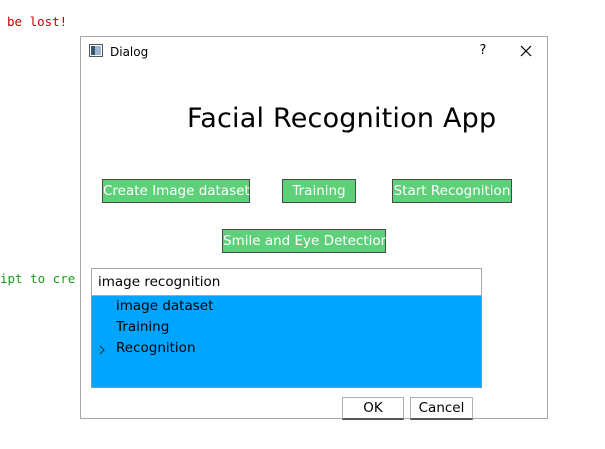 The height and width of the screenshot is (449, 605). Describe the element at coordinates (286, 342) in the screenshot. I see `tree-view: image dataset Training Recognition` at that location.